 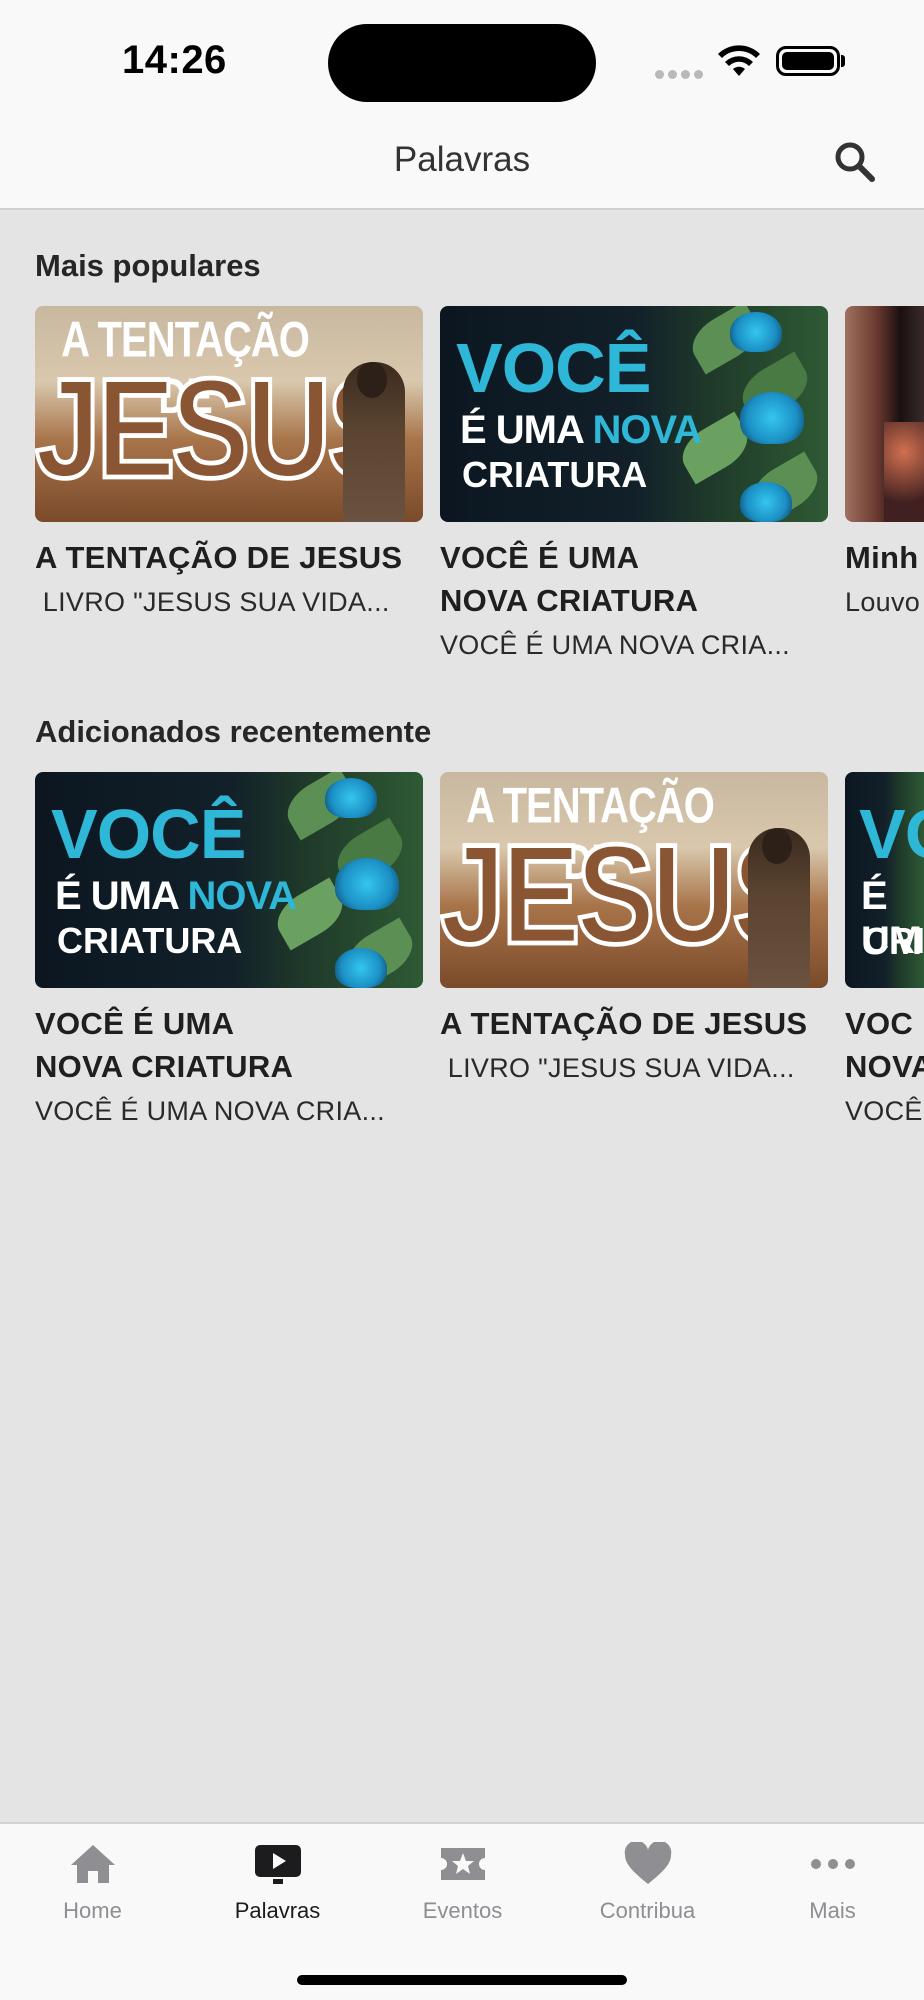 What do you see at coordinates (884, 880) in the screenshot?
I see `sermon-thumbnail: VO É UM CRI` at bounding box center [884, 880].